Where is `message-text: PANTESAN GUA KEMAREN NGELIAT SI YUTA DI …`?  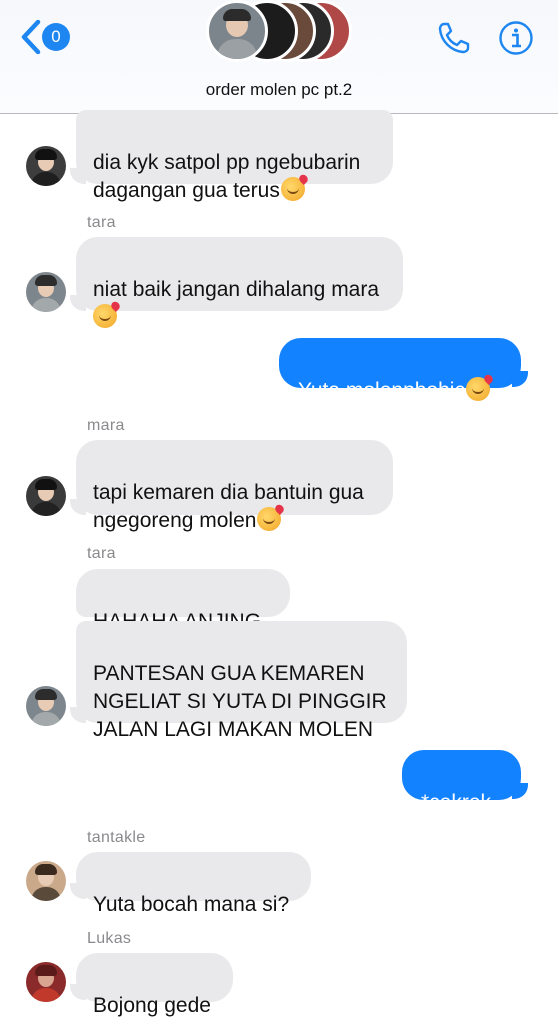
message-text: PANTESAN GUA KEMAREN NGELIAT SI YUTA DI … is located at coordinates (240, 701).